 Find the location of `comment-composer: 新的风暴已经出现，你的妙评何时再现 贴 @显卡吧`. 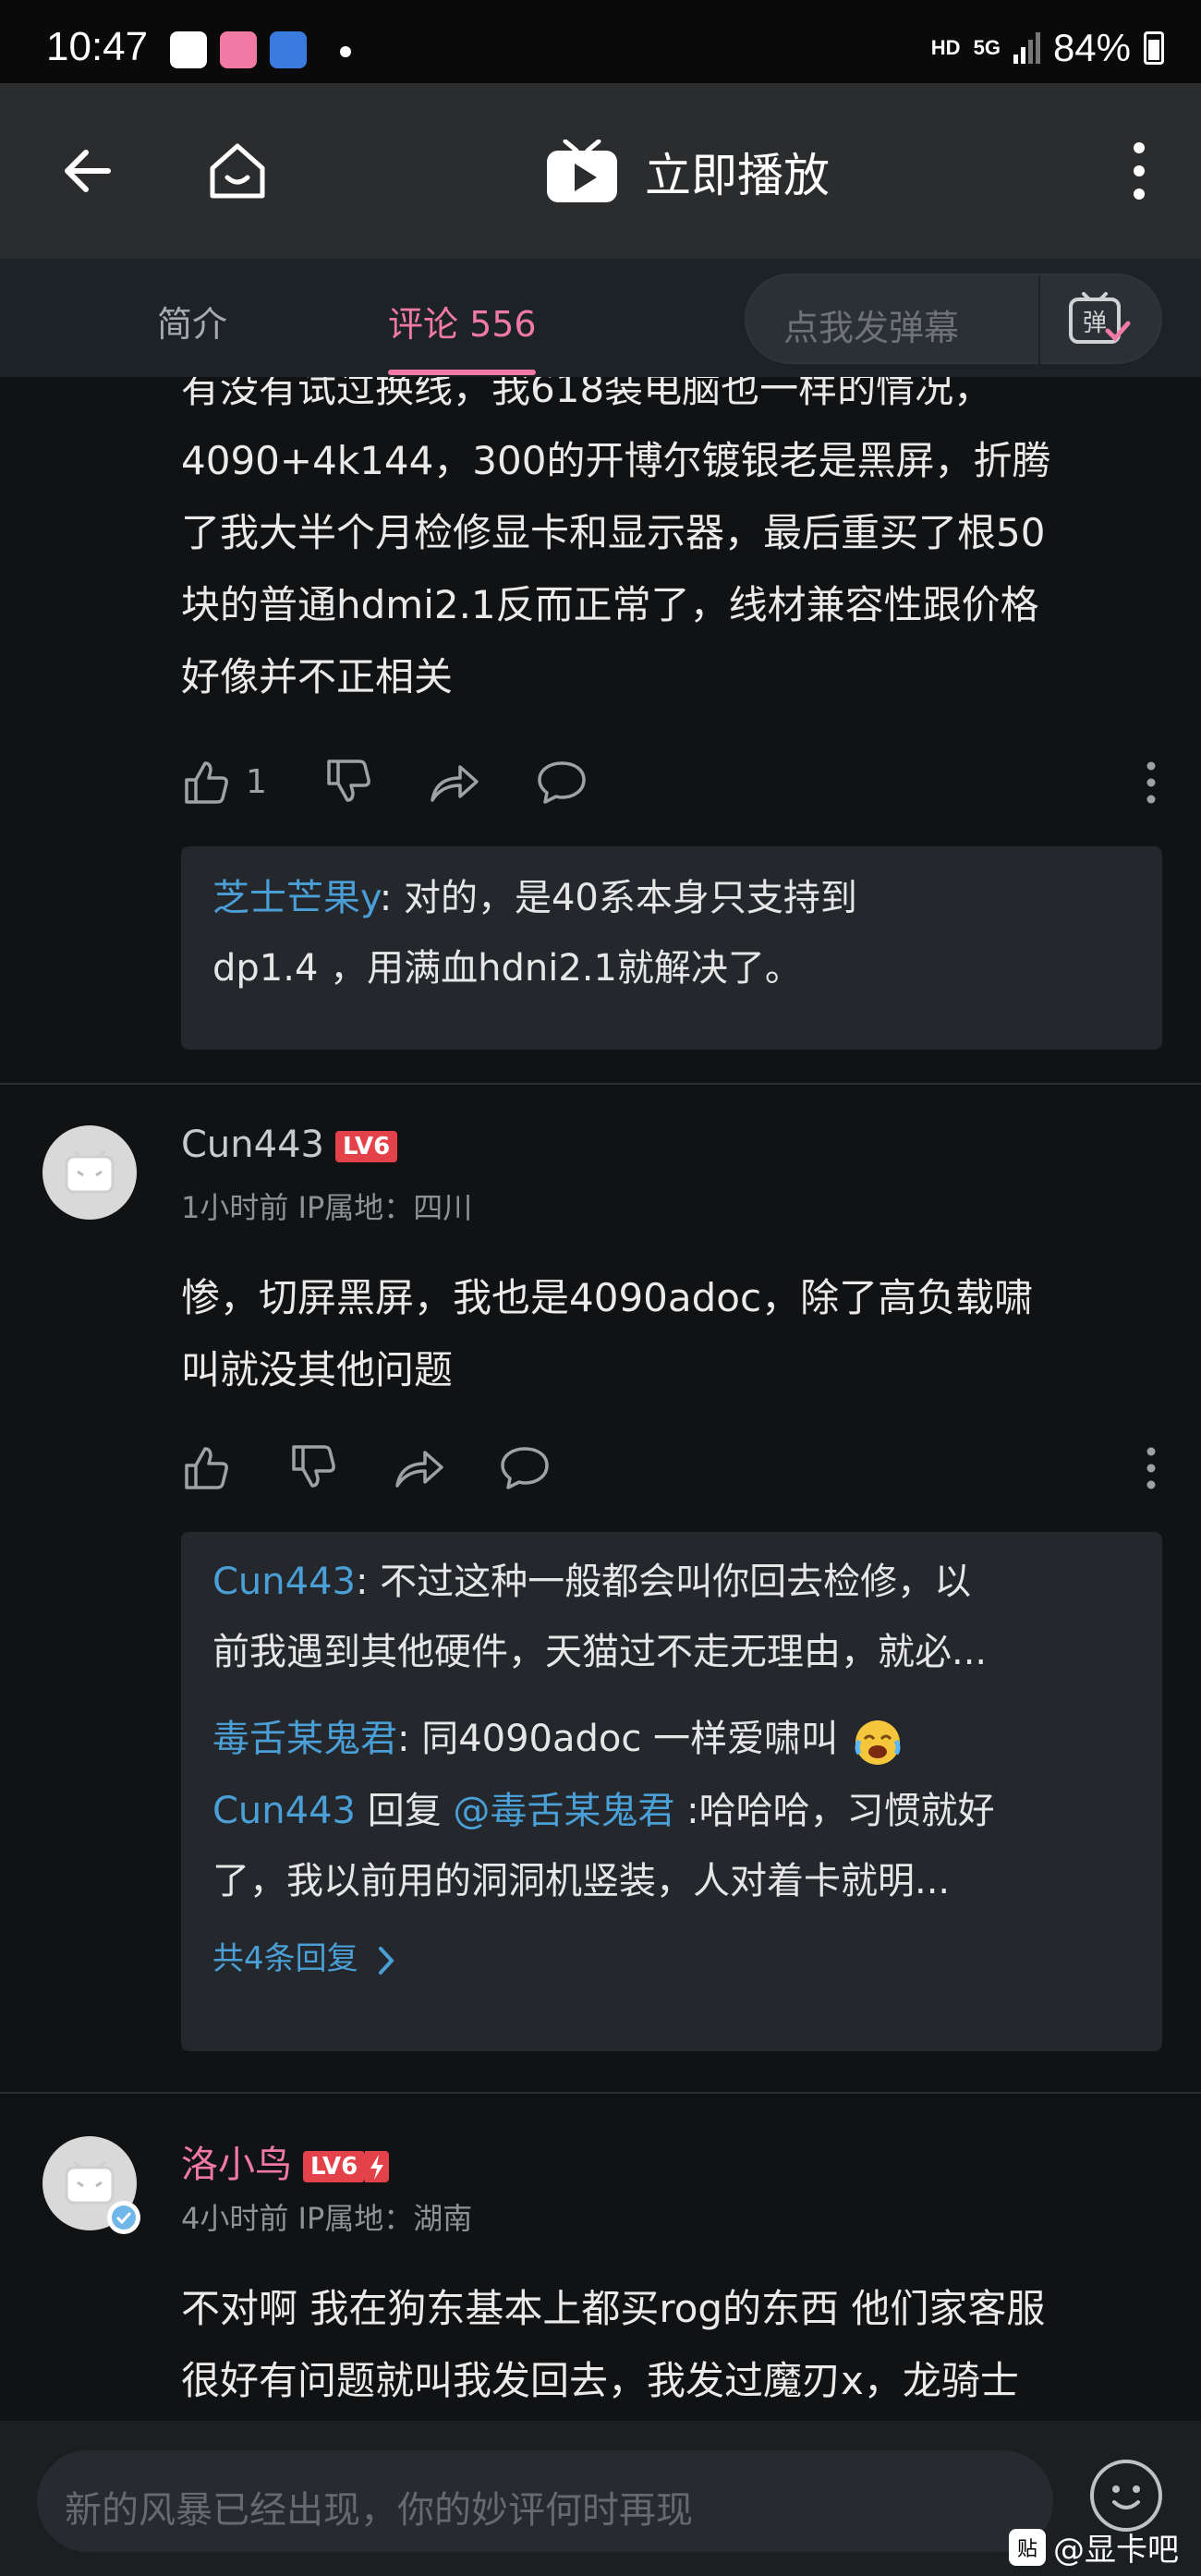

comment-composer: 新的风暴已经出现，你的妙评何时再现 贴 @显卡吧 is located at coordinates (600, 2498).